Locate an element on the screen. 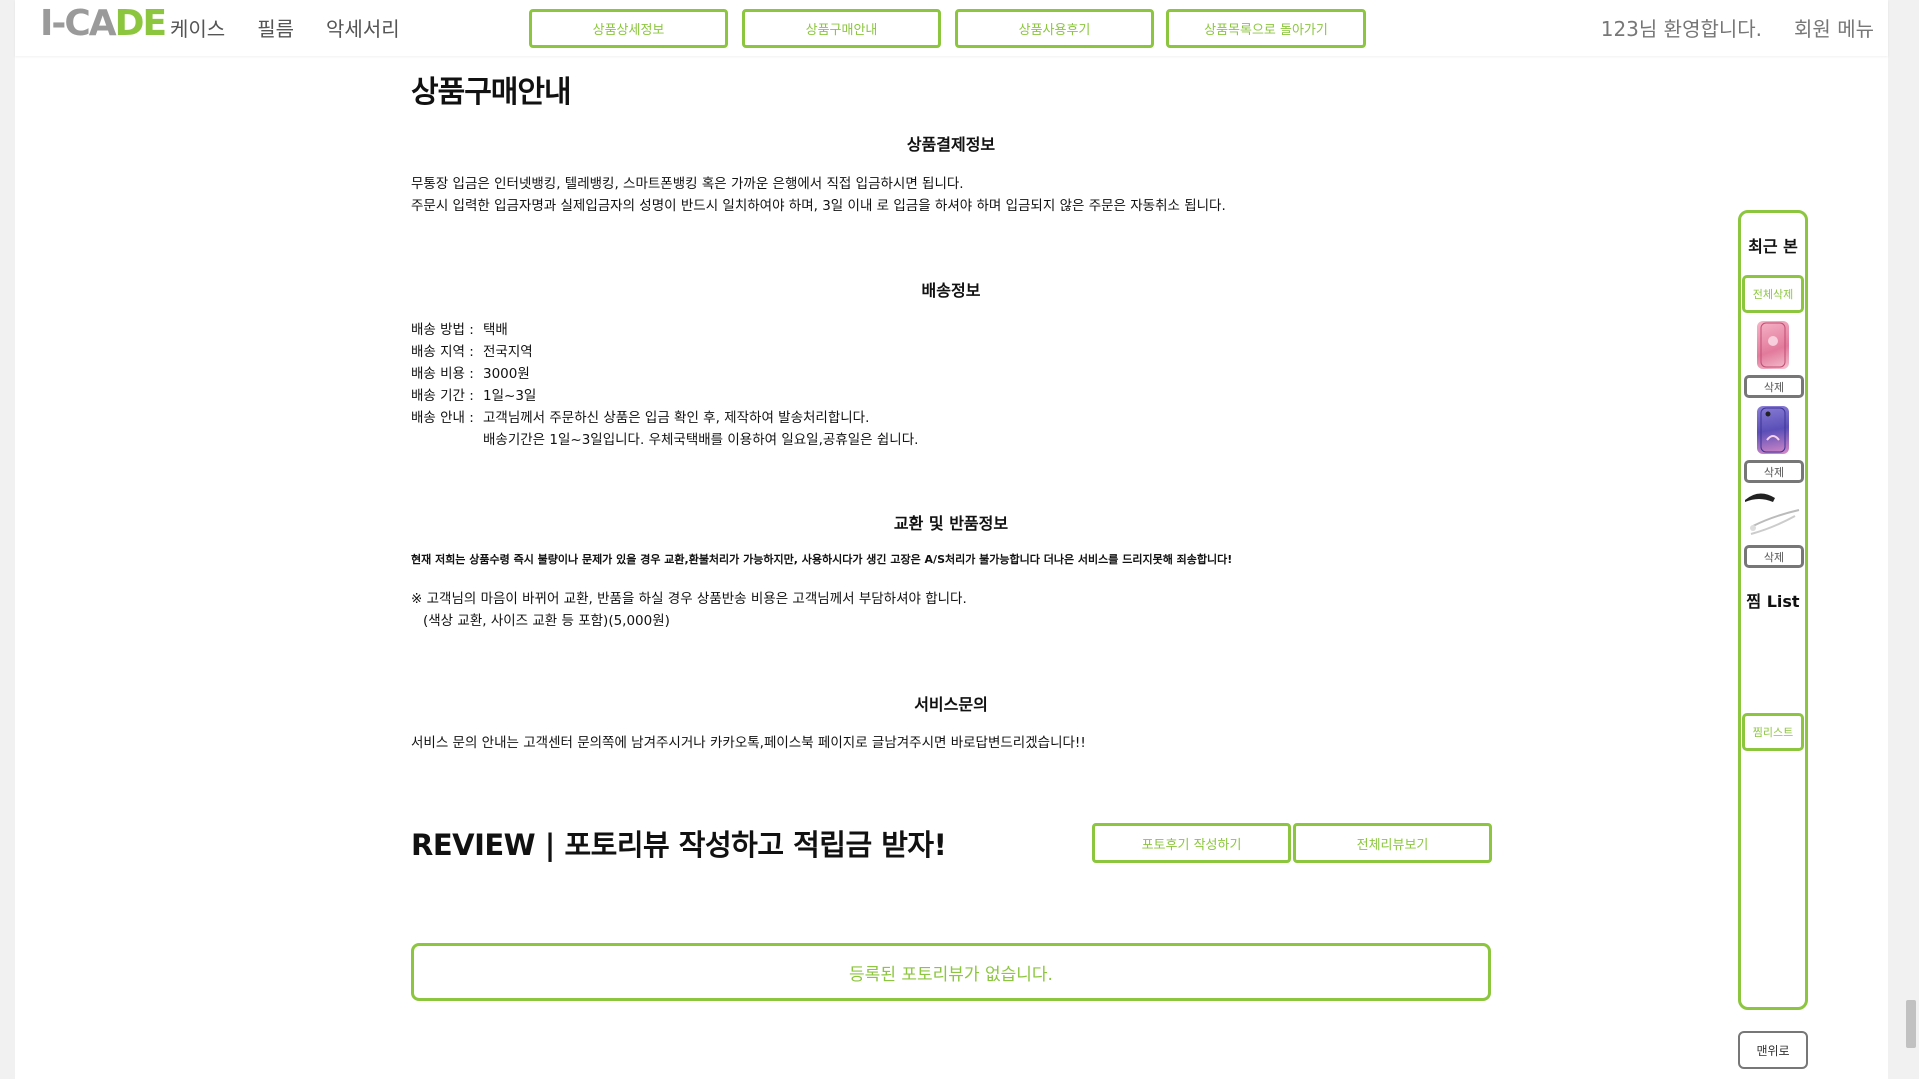  shipping-value: 전국지역 is located at coordinates (508, 352).